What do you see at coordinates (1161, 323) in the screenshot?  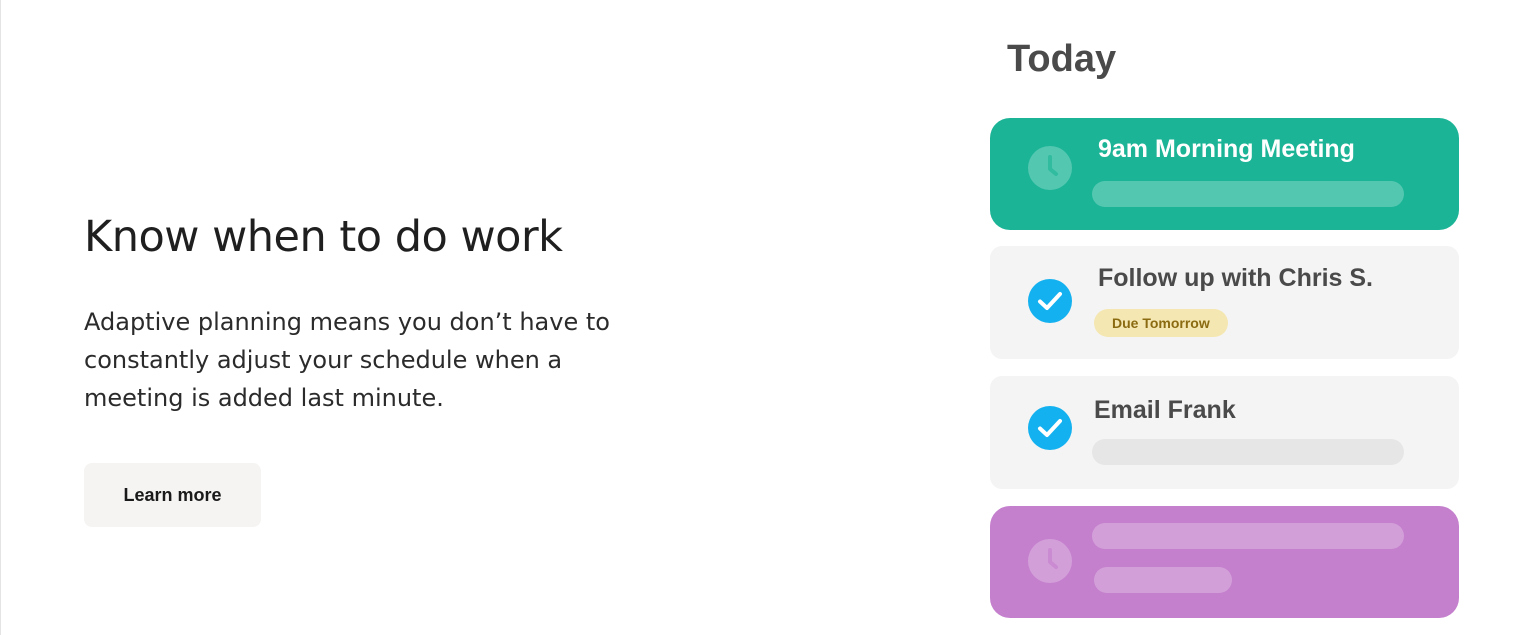 I see `due-badge: Due Tomorrow` at bounding box center [1161, 323].